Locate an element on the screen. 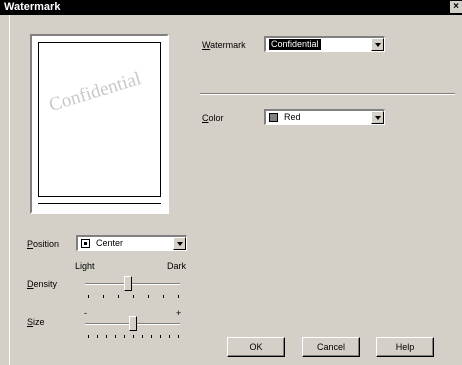 The width and height of the screenshot is (462, 365). watermark-preview: Confidential is located at coordinates (99, 124).